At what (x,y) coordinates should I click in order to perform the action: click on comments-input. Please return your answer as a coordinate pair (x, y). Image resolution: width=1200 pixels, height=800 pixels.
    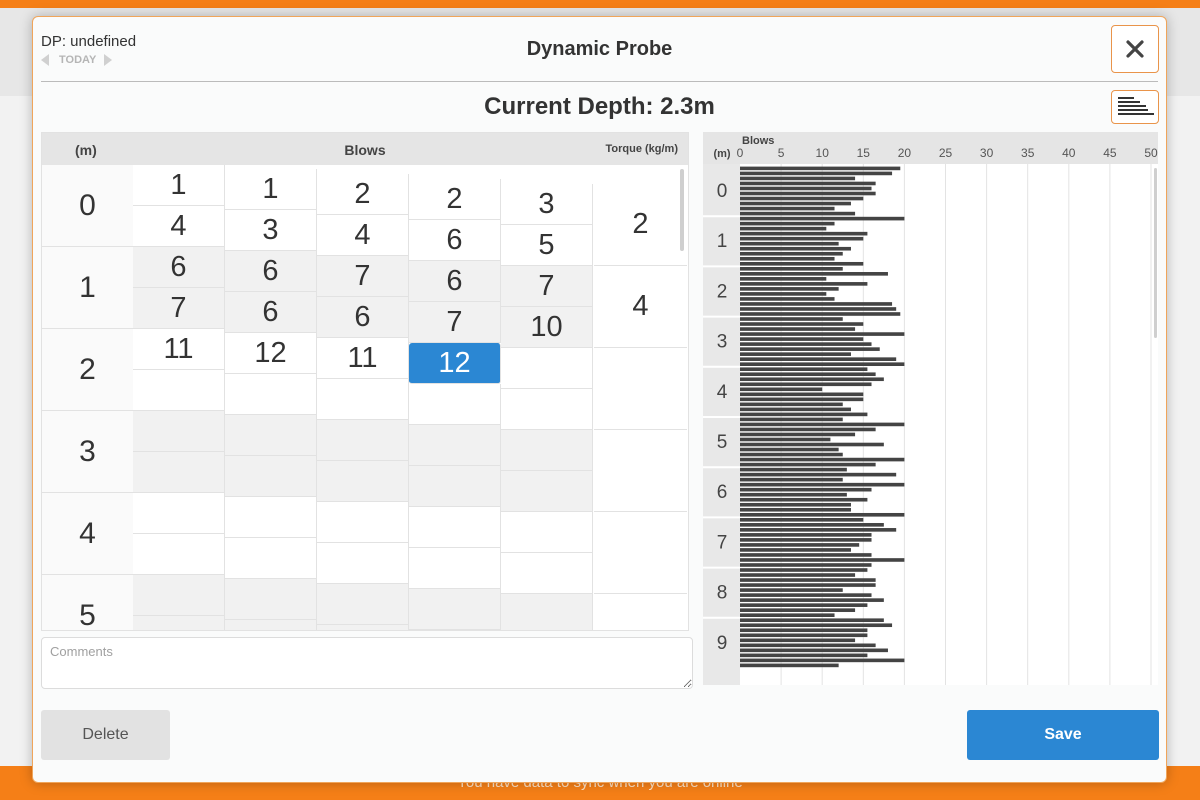
    Looking at the image, I should click on (367, 663).